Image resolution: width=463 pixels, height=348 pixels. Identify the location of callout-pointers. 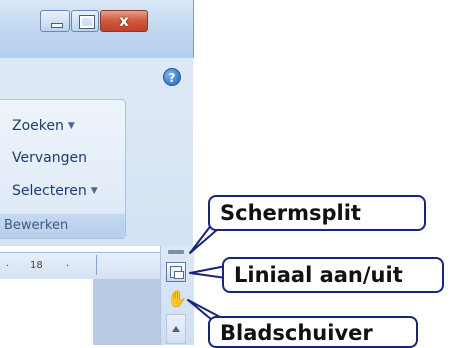
(207, 272).